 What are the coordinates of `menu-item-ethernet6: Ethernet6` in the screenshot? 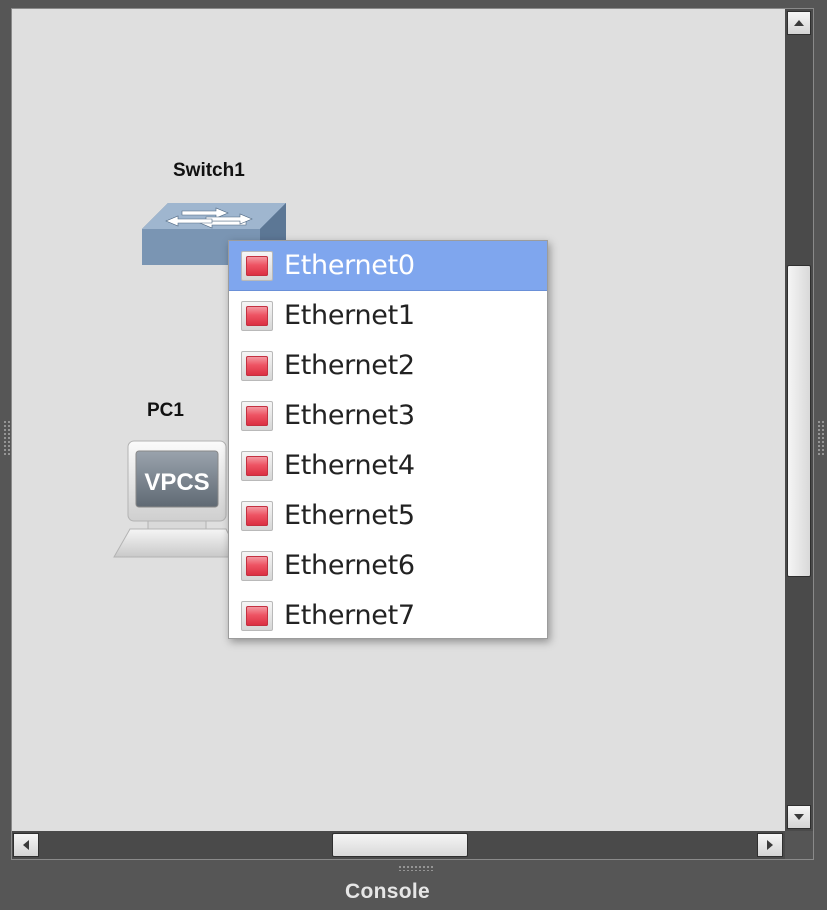 It's located at (388, 566).